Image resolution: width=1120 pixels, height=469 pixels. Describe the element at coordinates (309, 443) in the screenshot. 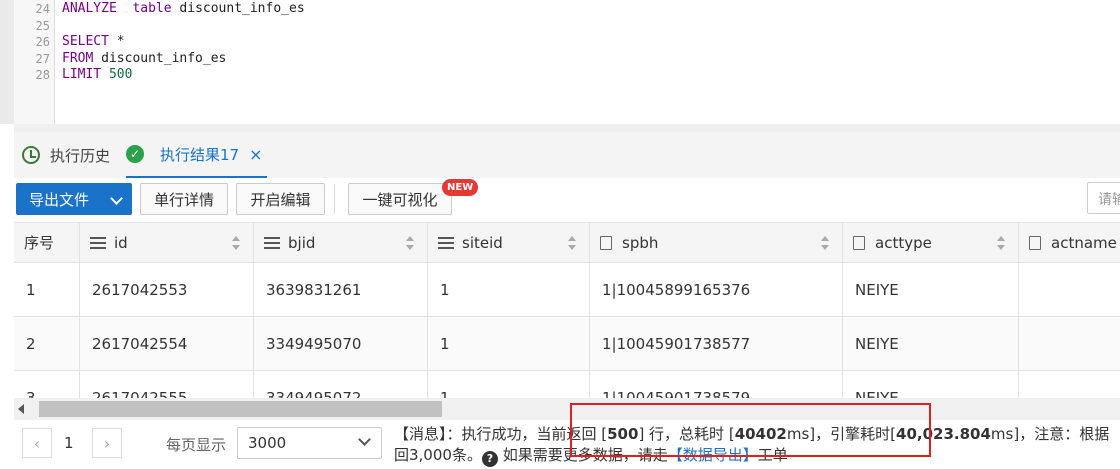

I see `per-page-select: 3000` at that location.